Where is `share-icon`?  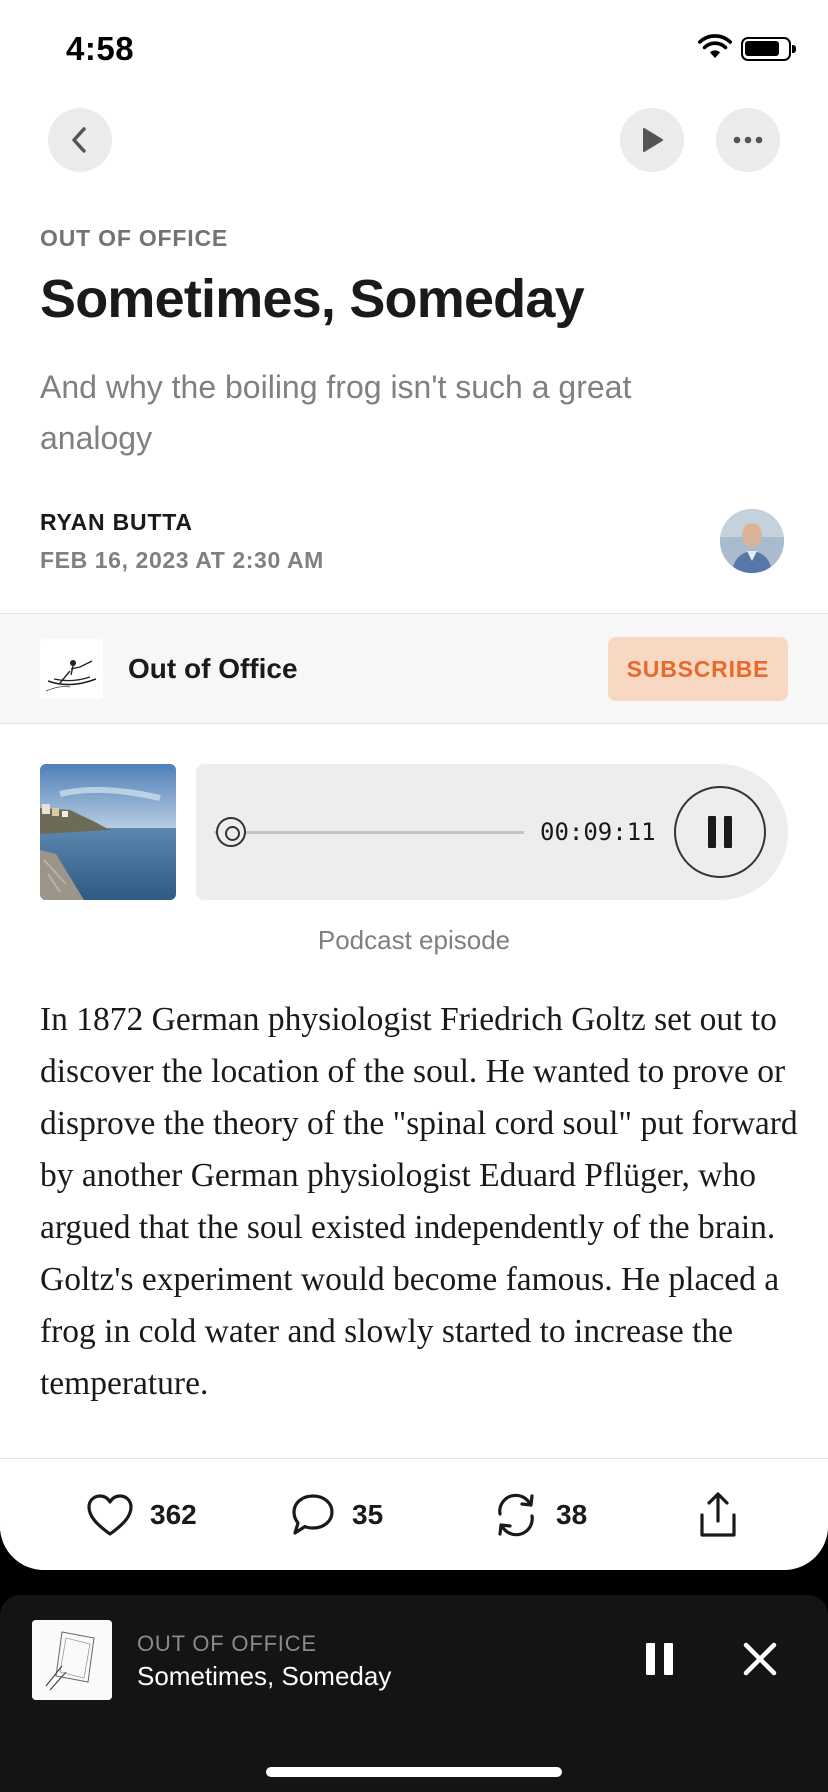
share-icon is located at coordinates (718, 1514).